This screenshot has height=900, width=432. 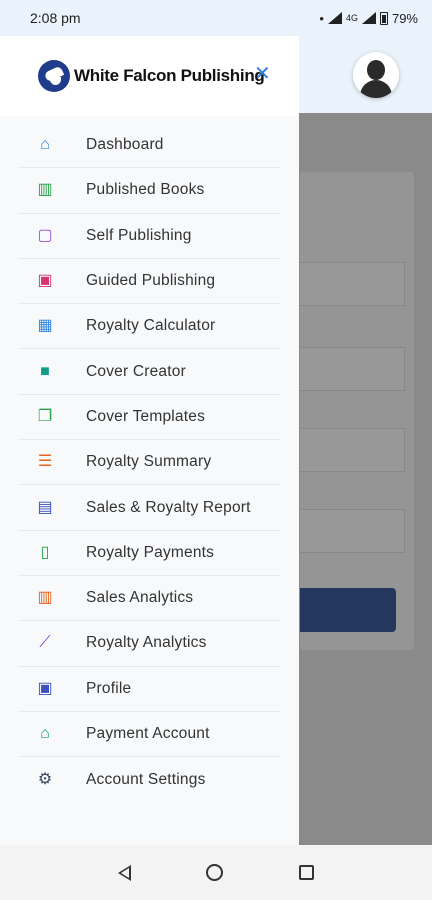 I want to click on background-button, so click(x=348, y=610).